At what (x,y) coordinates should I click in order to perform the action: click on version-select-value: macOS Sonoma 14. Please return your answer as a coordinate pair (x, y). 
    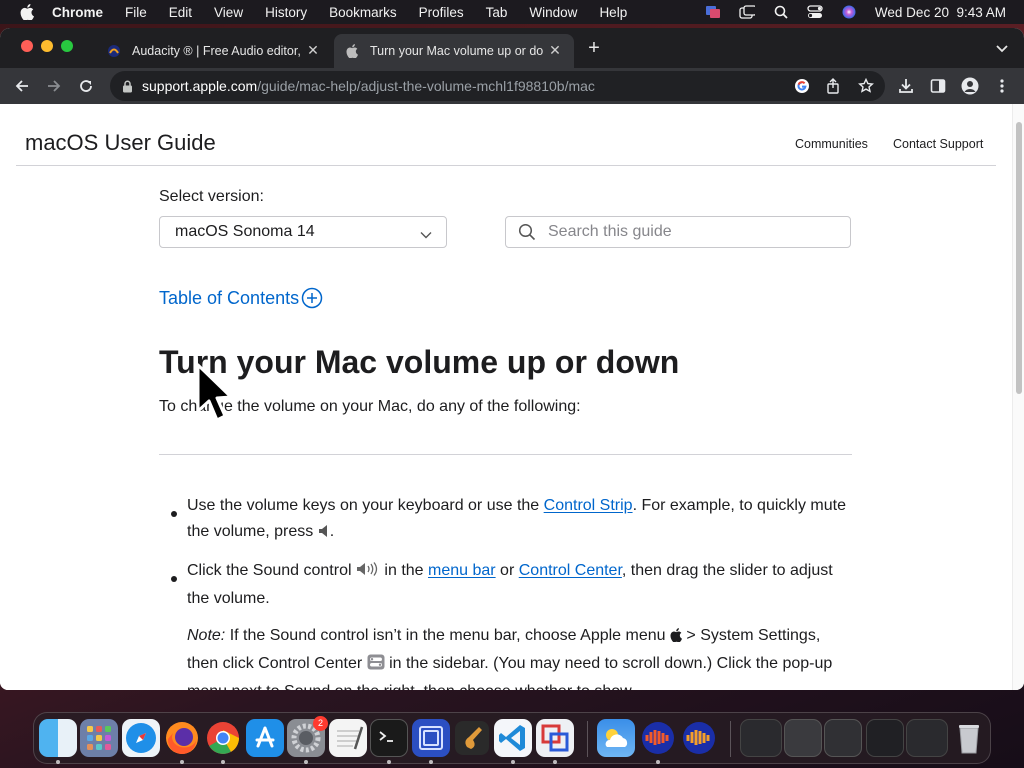
    Looking at the image, I should click on (245, 231).